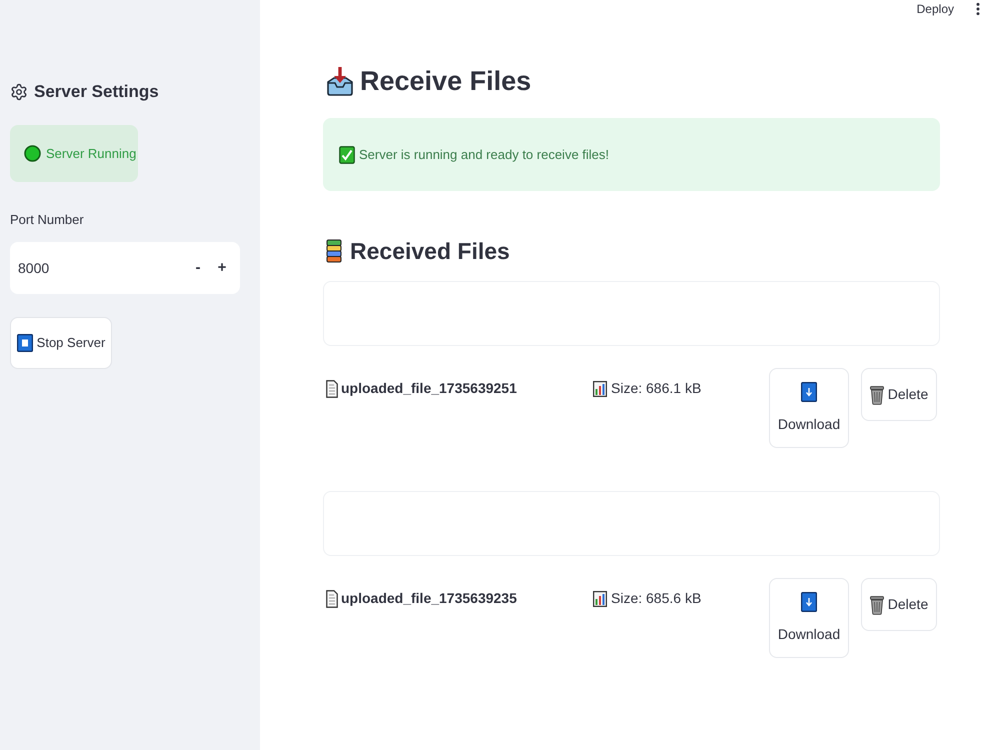 This screenshot has height=750, width=1000. What do you see at coordinates (935, 9) in the screenshot?
I see `deploy-button: Deploy` at bounding box center [935, 9].